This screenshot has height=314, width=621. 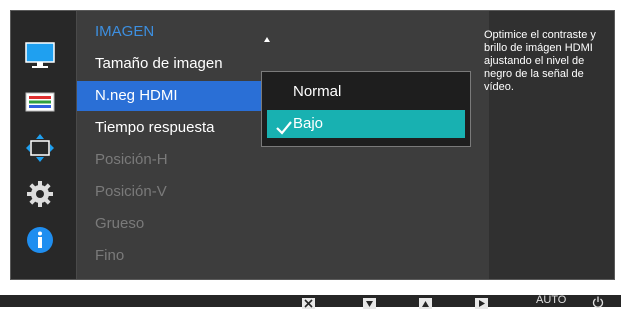 What do you see at coordinates (40, 56) in the screenshot?
I see `monitor-icon` at bounding box center [40, 56].